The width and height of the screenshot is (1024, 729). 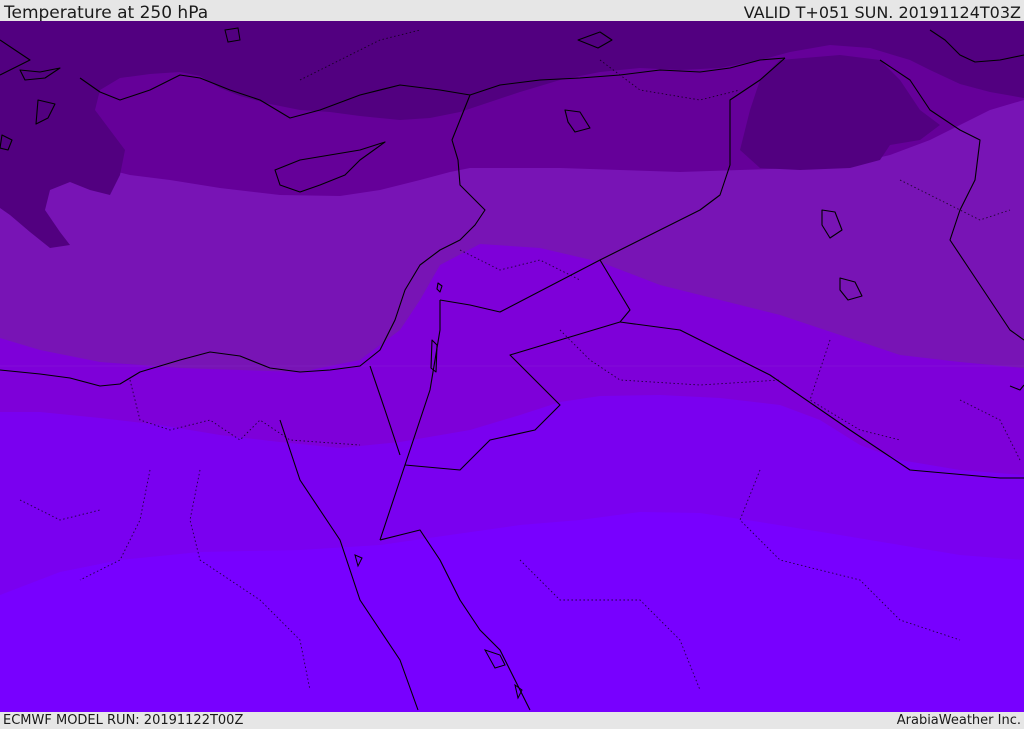 What do you see at coordinates (106, 13) in the screenshot?
I see `map-title: Temperature at 250 hPa` at bounding box center [106, 13].